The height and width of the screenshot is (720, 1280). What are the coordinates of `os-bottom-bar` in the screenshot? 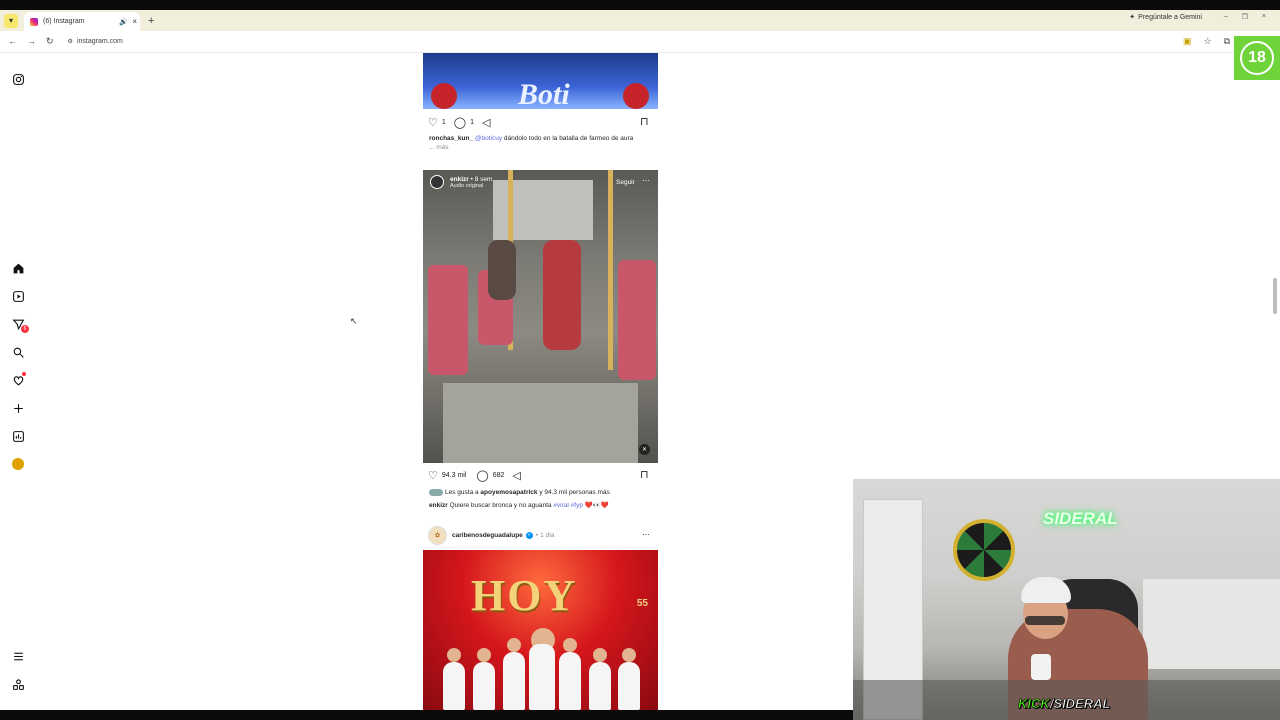 It's located at (426, 715).